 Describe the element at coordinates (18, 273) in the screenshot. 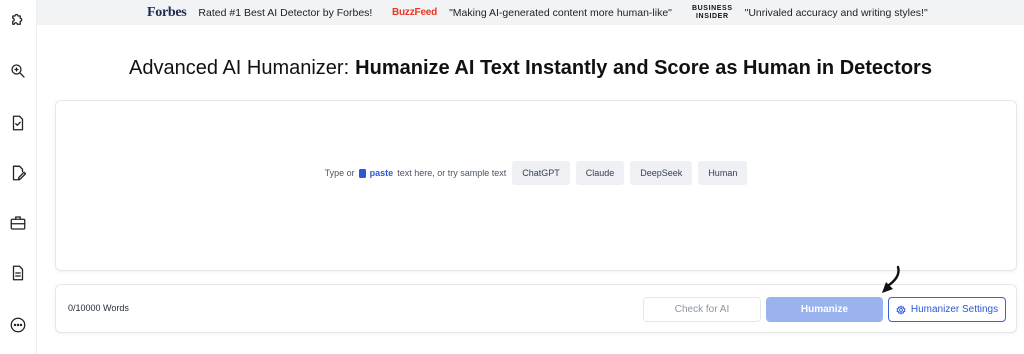

I see `document-lines-icon` at that location.